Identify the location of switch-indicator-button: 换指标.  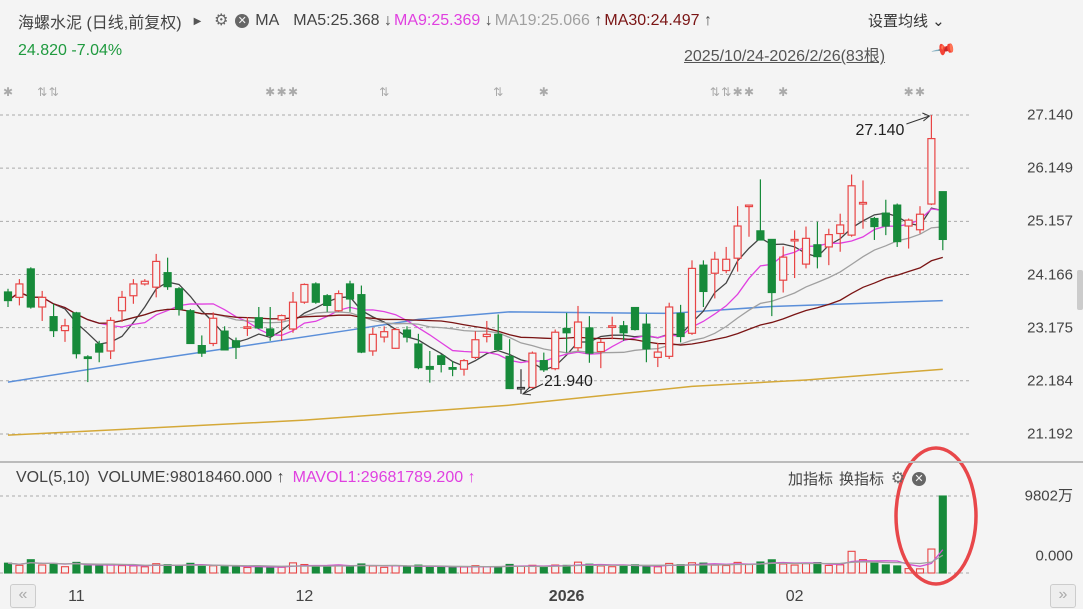
(861, 478).